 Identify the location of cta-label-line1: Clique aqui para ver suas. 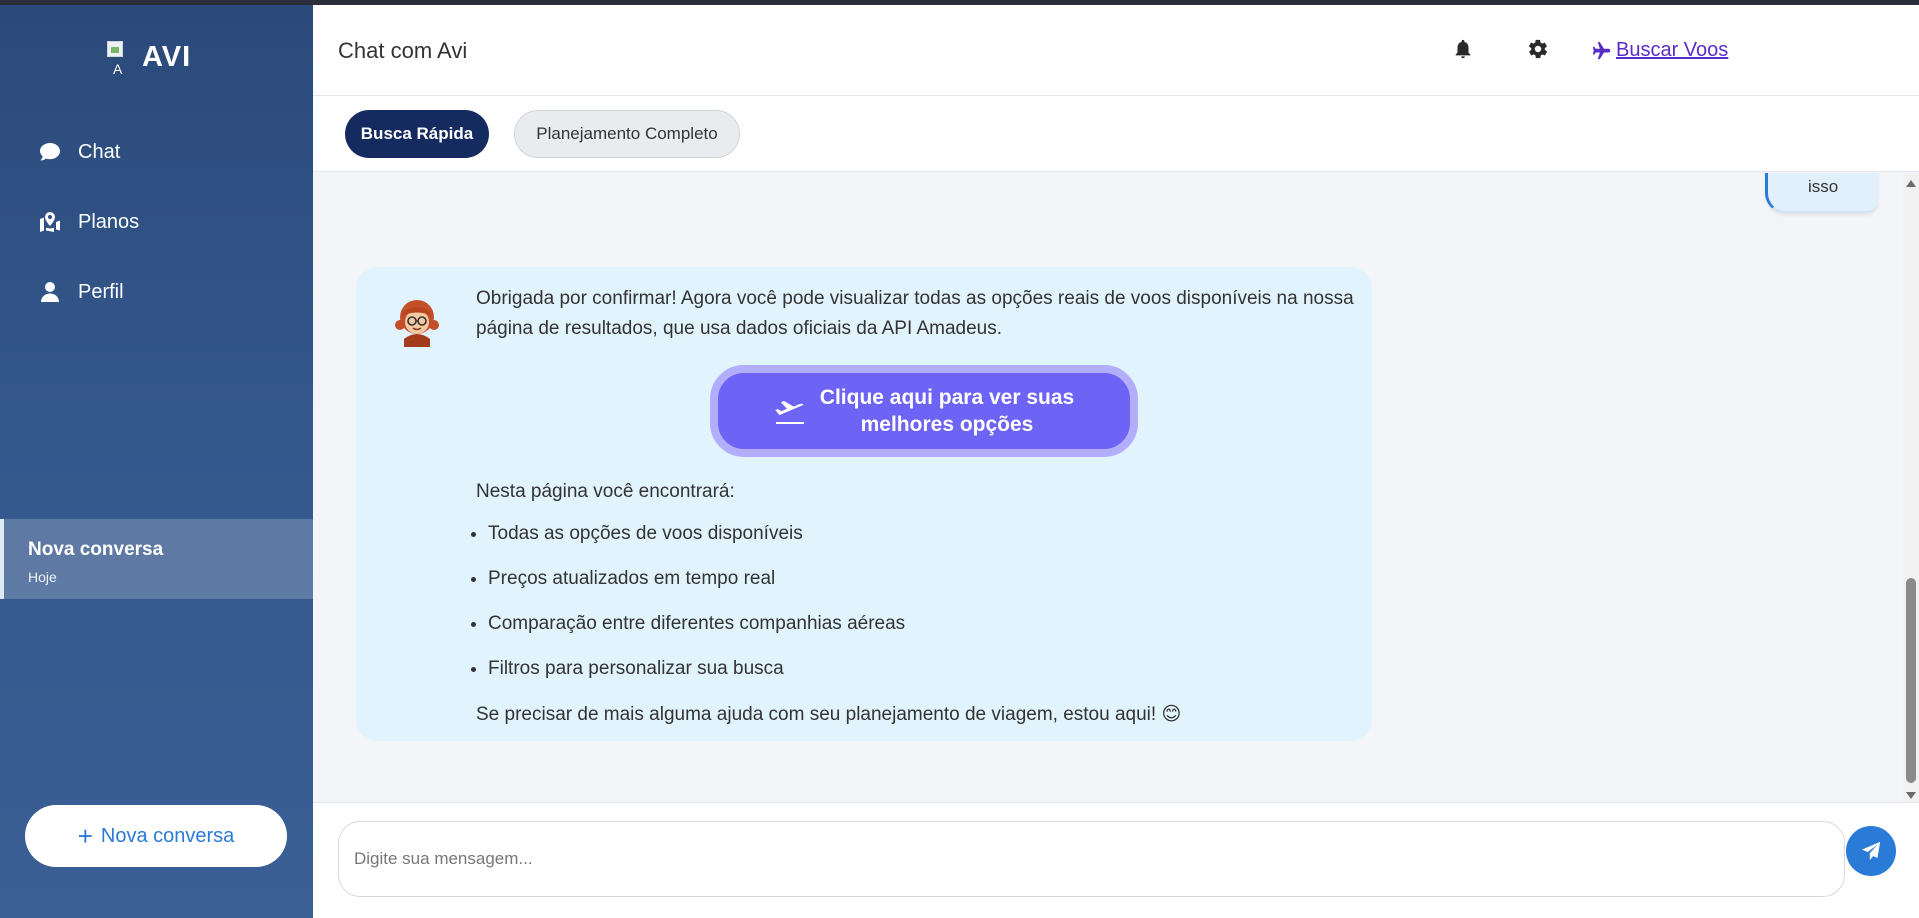
(947, 397).